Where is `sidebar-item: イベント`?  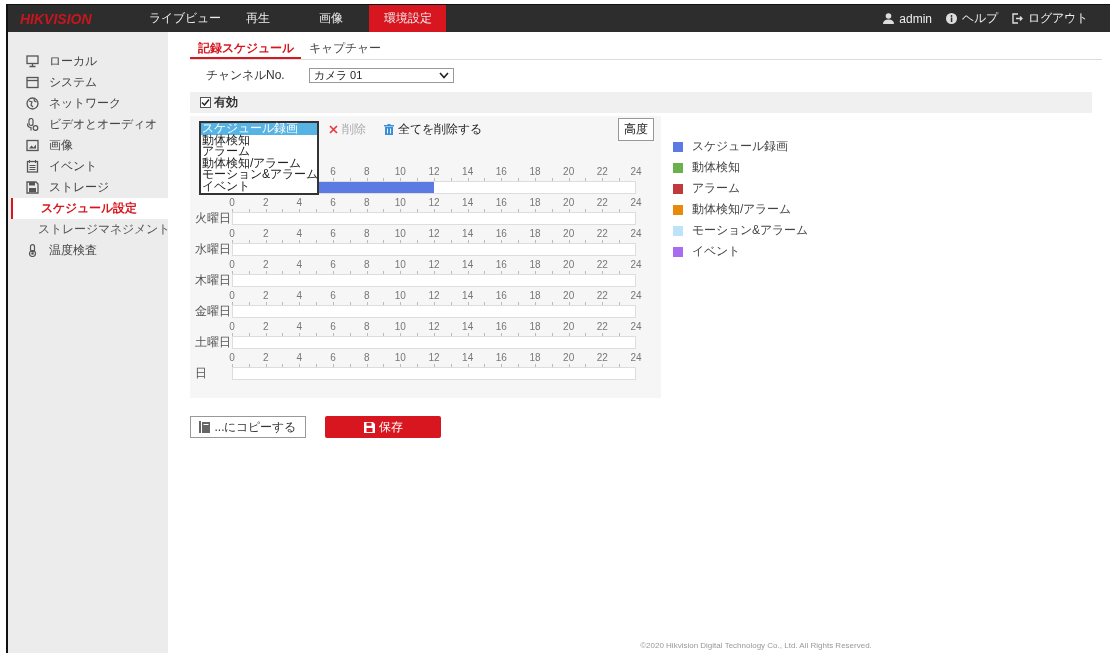 sidebar-item: イベント is located at coordinates (88, 166).